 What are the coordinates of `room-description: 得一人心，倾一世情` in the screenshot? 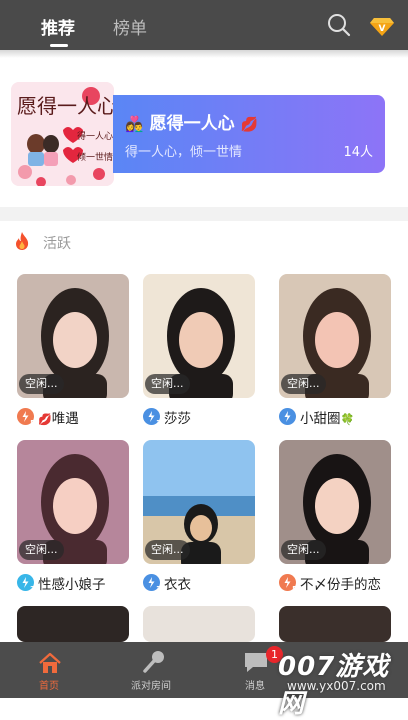 It's located at (184, 152).